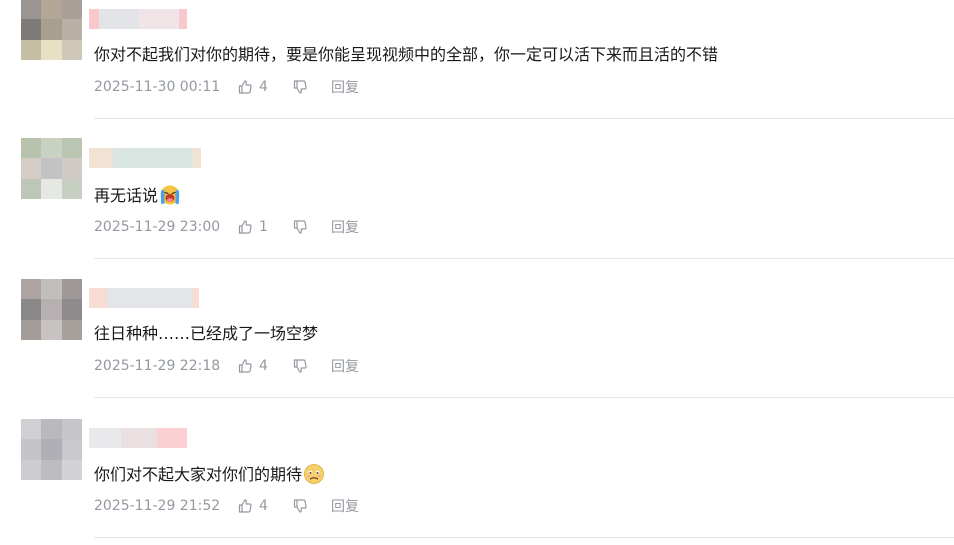 The width and height of the screenshot is (954, 545). What do you see at coordinates (226, 366) in the screenshot?
I see `comment-meta: 2025-11-29 22:18 4 回复` at bounding box center [226, 366].